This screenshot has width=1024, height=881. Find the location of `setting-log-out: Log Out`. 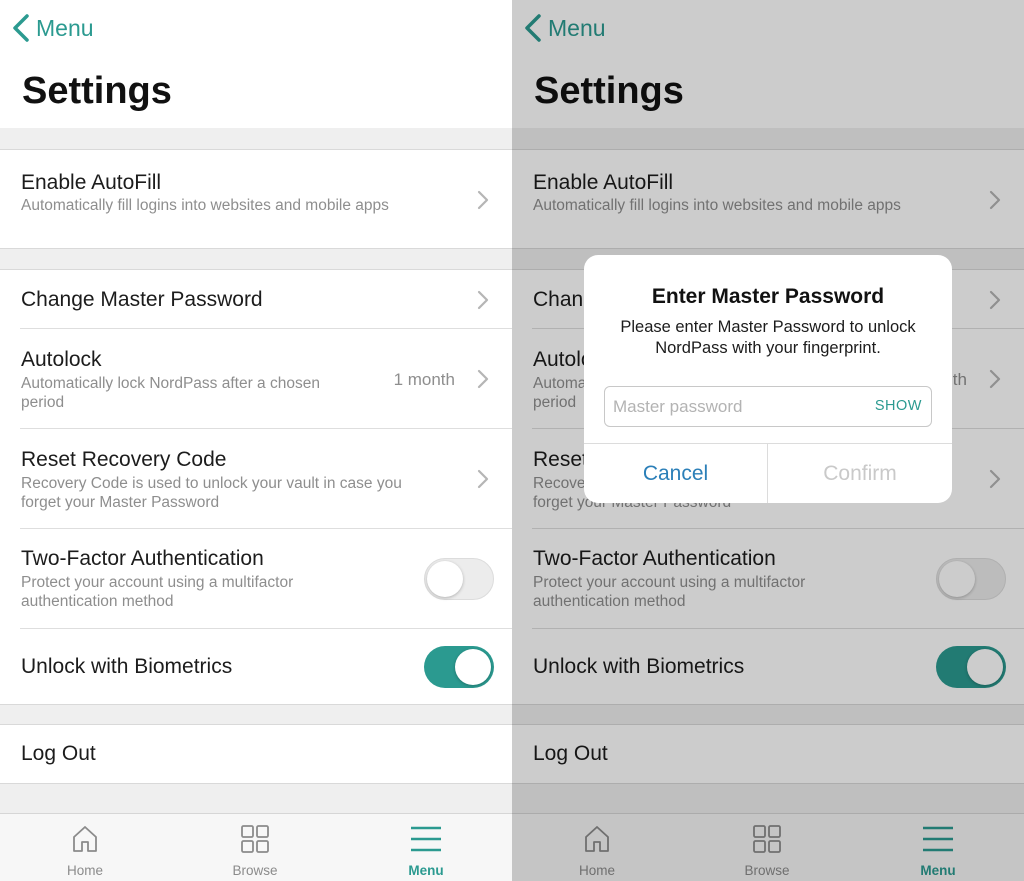

setting-log-out: Log Out is located at coordinates (256, 755).